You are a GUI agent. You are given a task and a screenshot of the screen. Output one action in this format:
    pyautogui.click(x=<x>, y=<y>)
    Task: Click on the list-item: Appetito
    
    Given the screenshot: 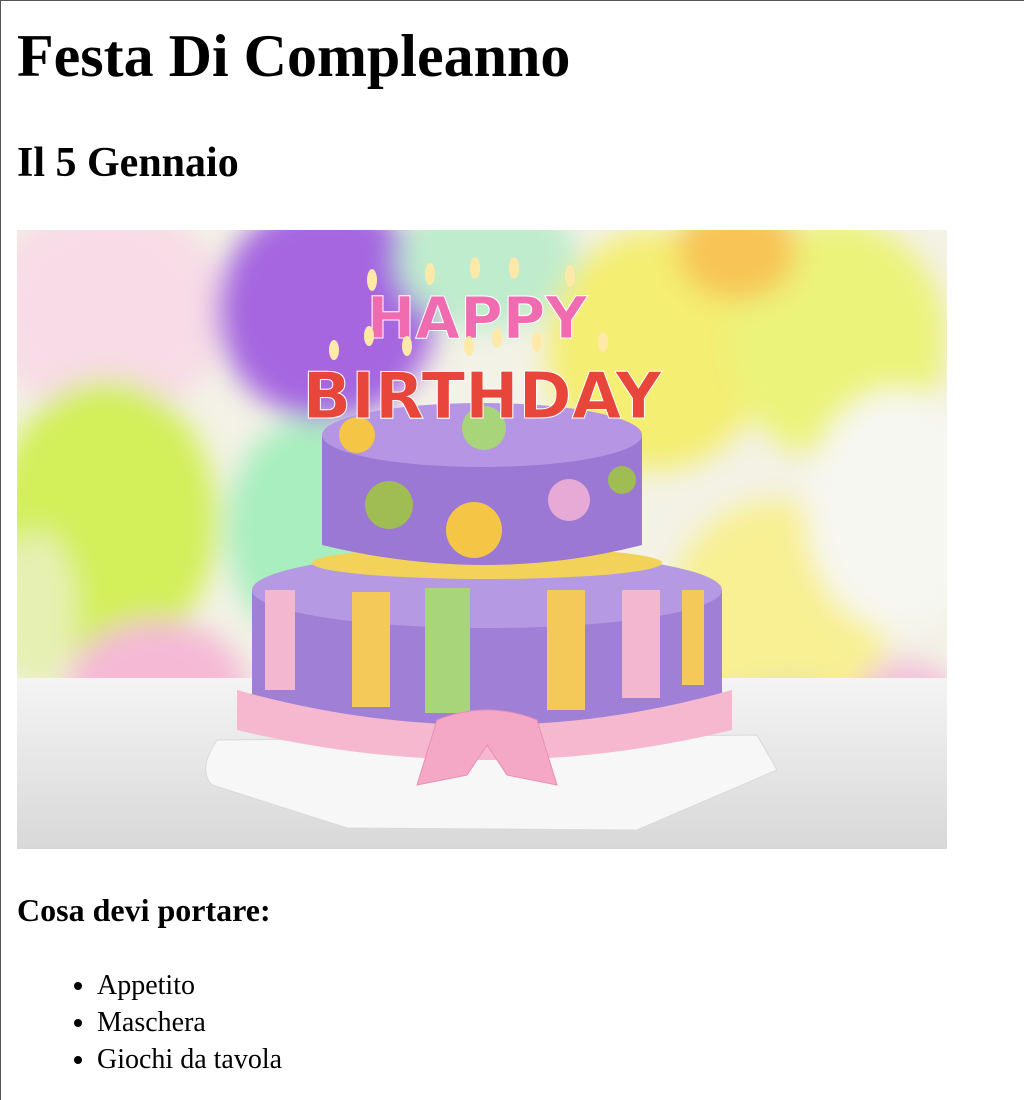 What is the action you would take?
    pyautogui.click(x=189, y=985)
    